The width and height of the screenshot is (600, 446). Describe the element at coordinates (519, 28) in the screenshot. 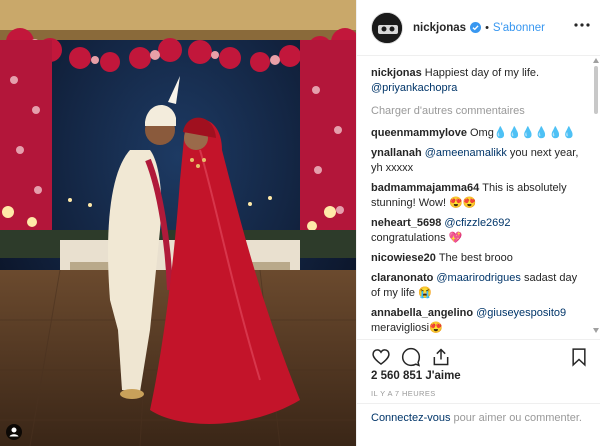

I see `follow-button: S'abonner` at that location.